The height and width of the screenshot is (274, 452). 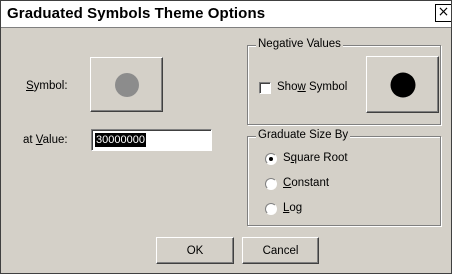 I want to click on at-value-text: 30000000, so click(x=120, y=140).